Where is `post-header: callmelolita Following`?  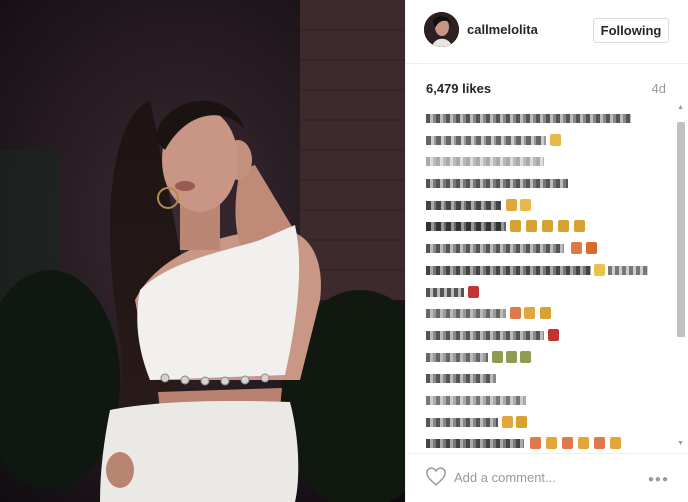 post-header: callmelolita Following is located at coordinates (547, 32).